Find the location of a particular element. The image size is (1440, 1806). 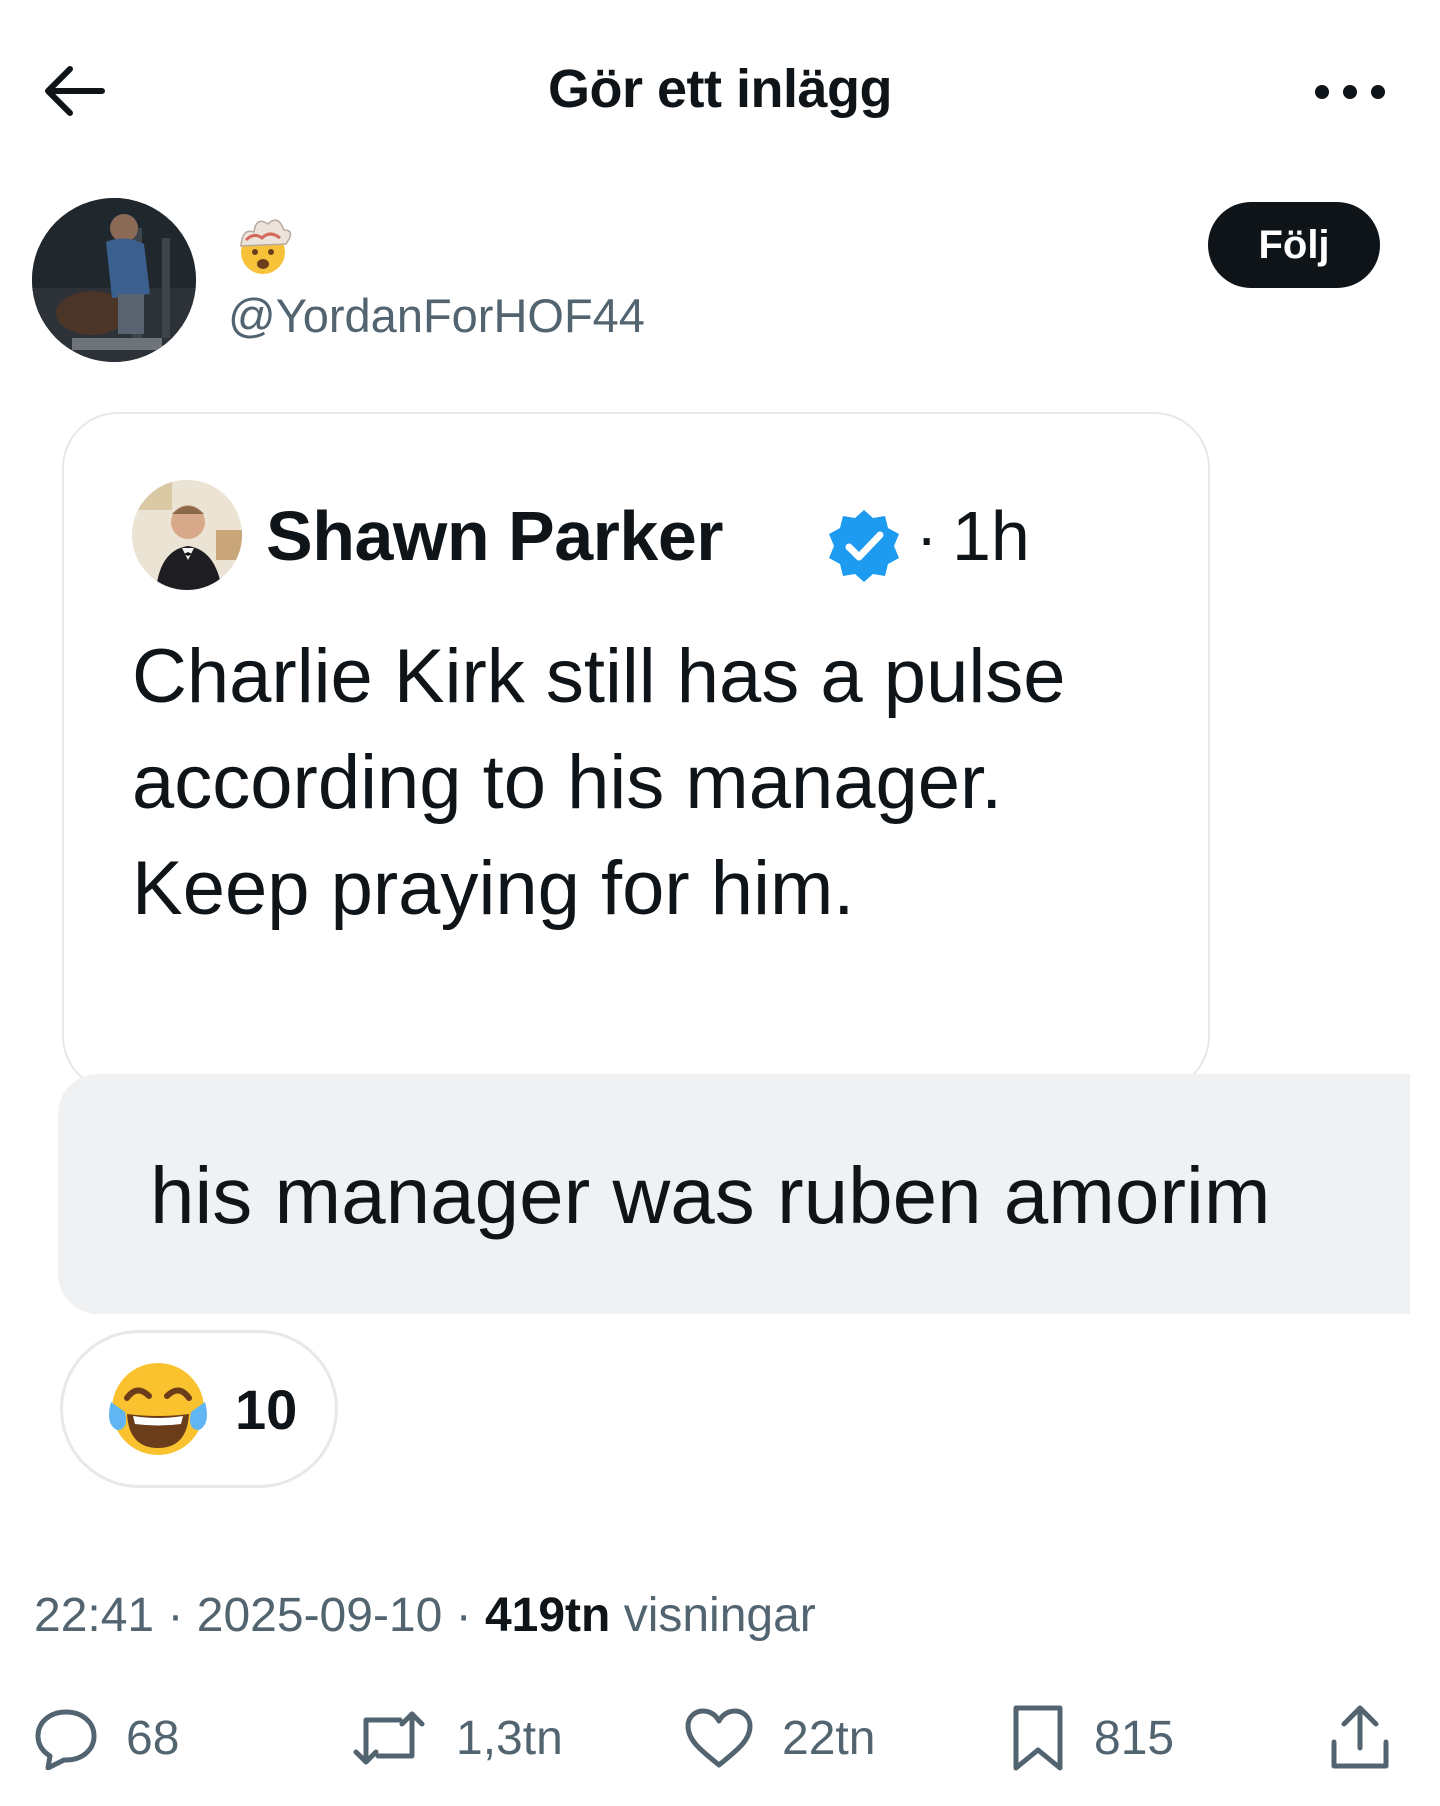

like-button: 22tn is located at coordinates (779, 1738).